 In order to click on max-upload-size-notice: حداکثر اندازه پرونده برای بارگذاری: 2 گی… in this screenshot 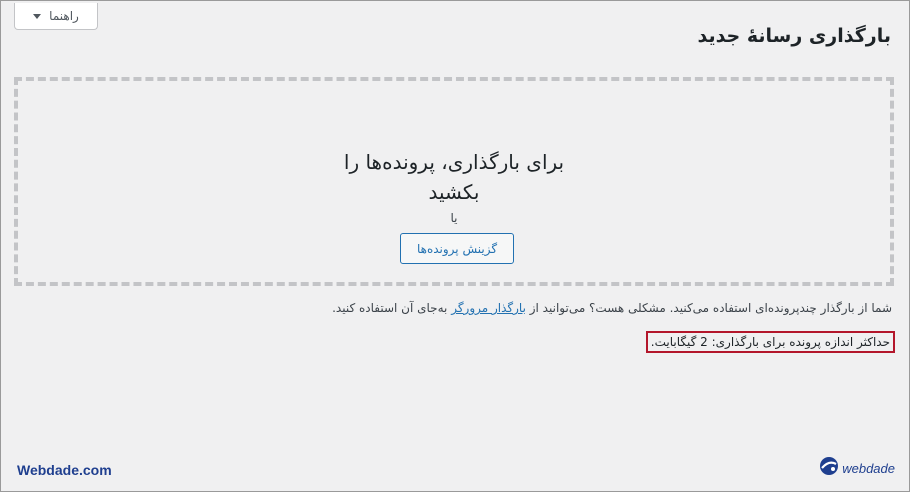, I will do `click(770, 342)`.